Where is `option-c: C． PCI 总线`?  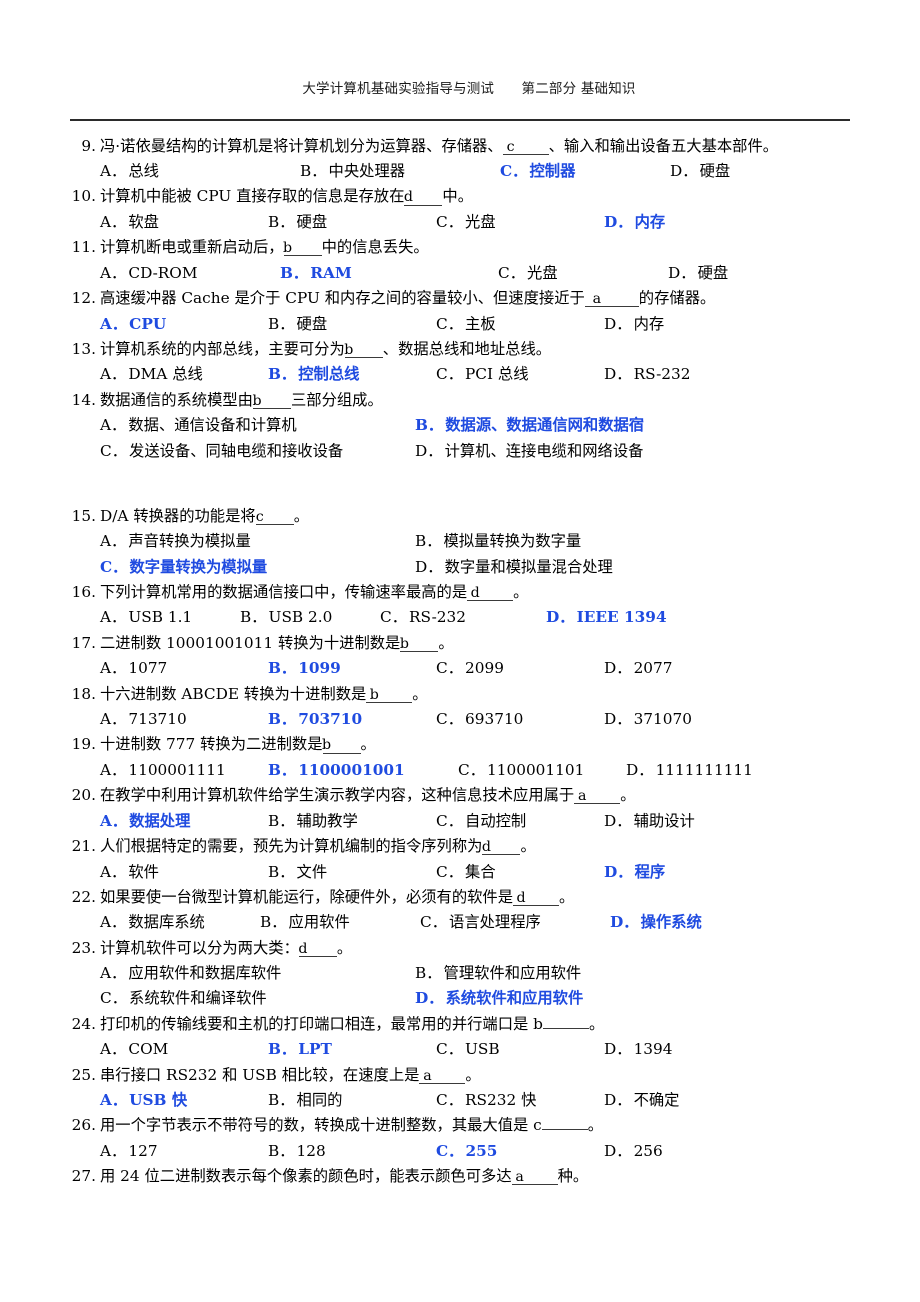
option-c: C． PCI 总线 is located at coordinates (520, 374).